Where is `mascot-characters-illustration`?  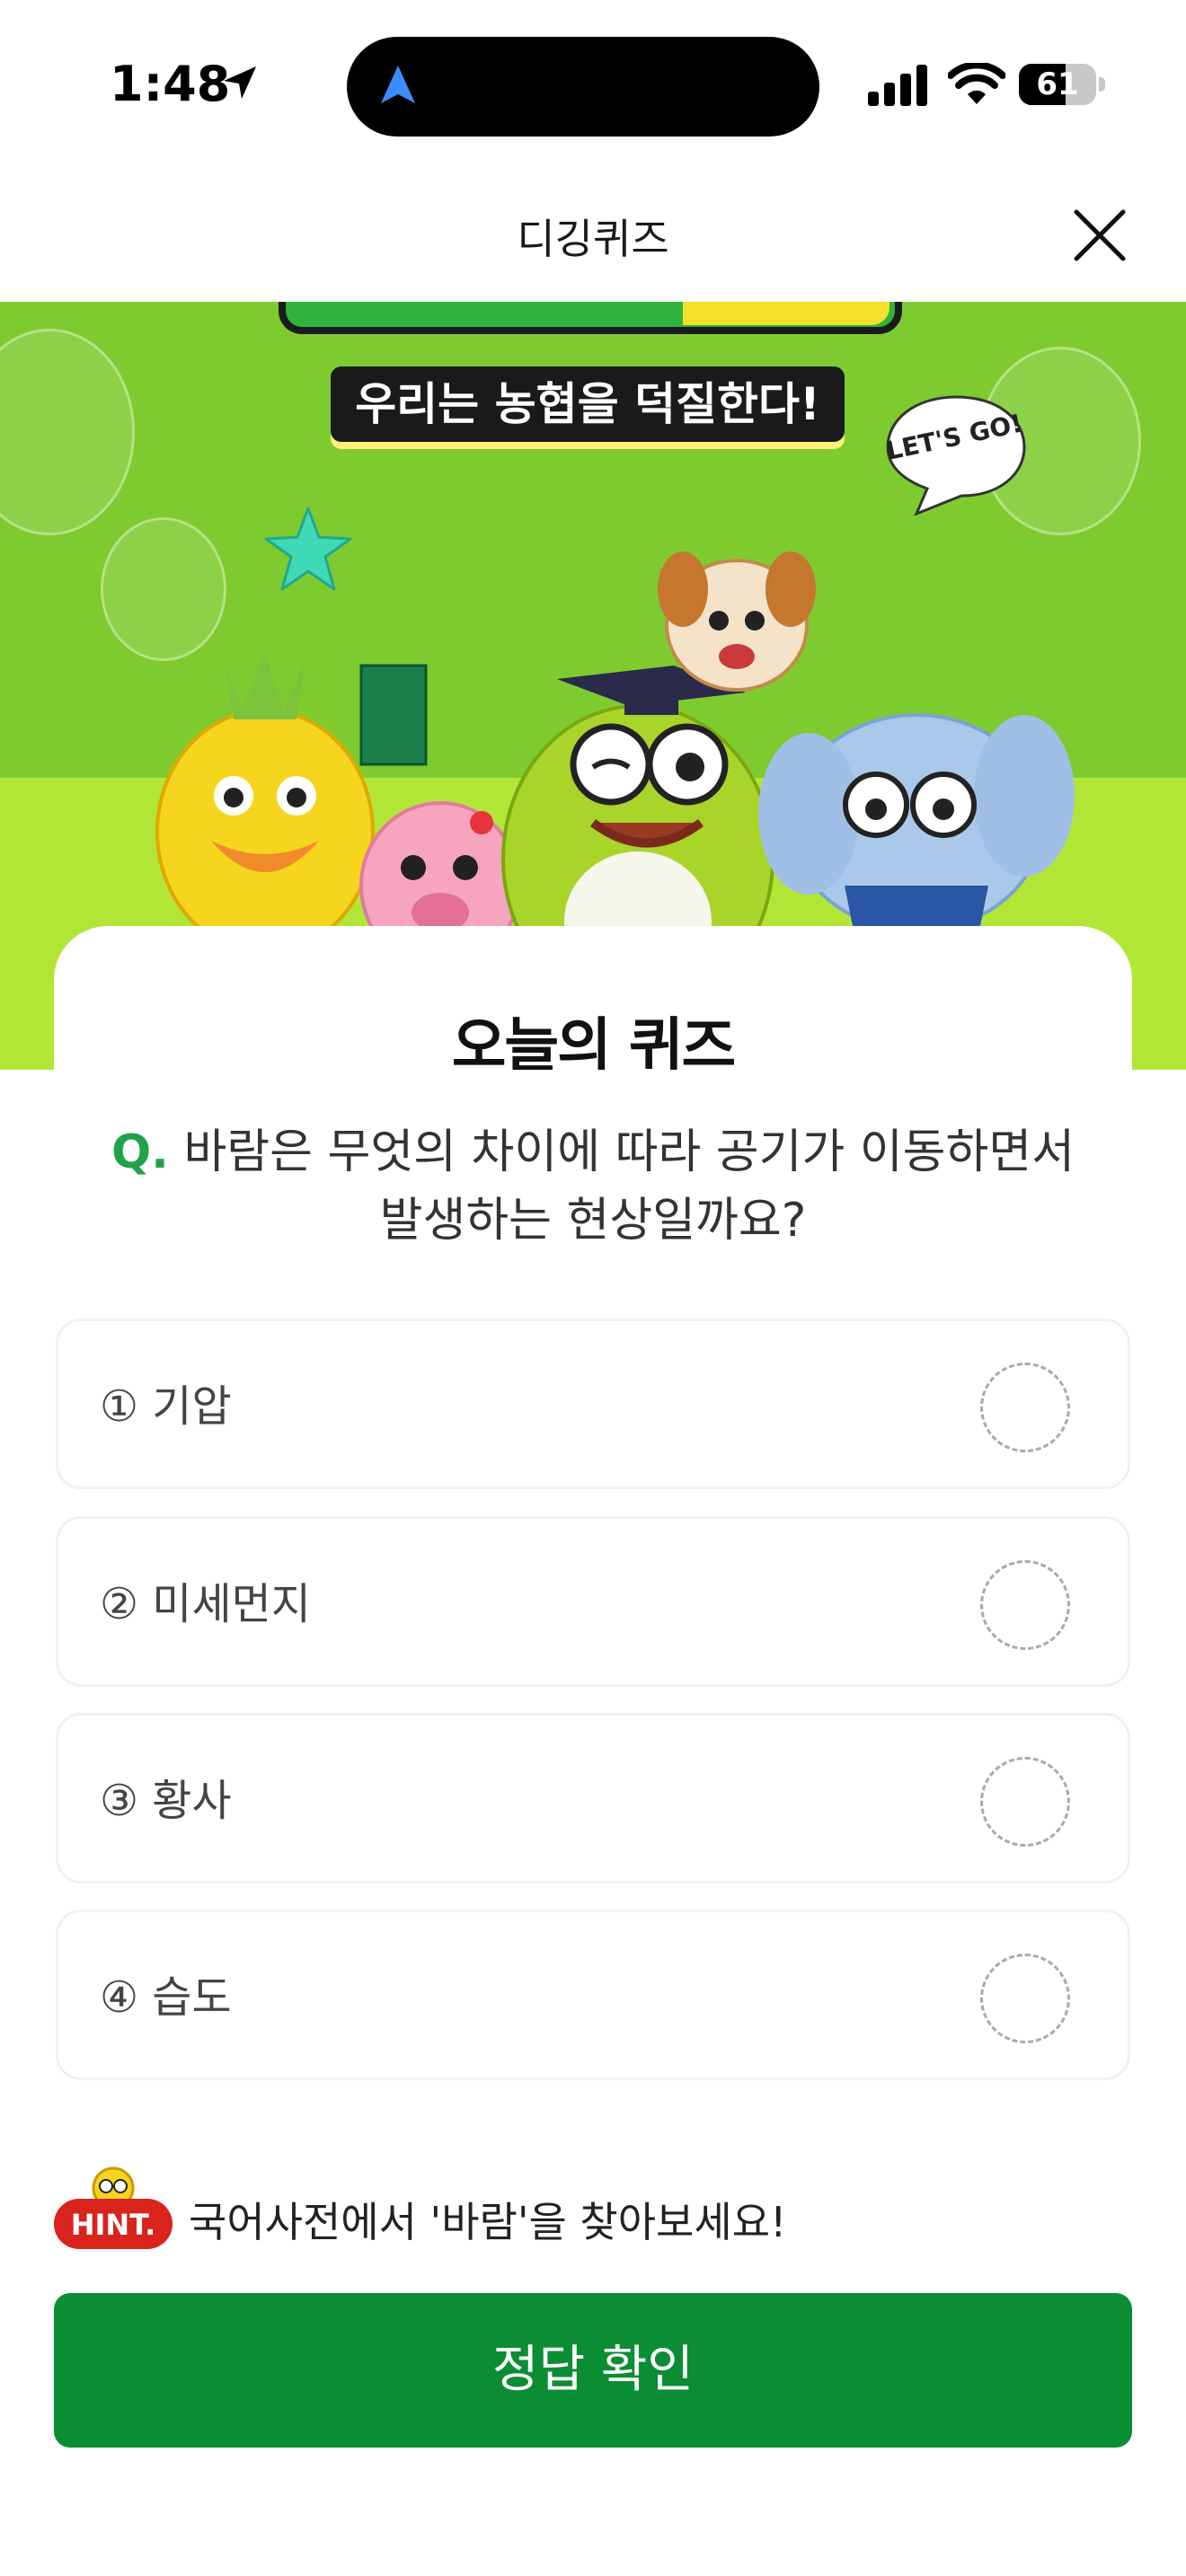 mascot-characters-illustration is located at coordinates (615, 772).